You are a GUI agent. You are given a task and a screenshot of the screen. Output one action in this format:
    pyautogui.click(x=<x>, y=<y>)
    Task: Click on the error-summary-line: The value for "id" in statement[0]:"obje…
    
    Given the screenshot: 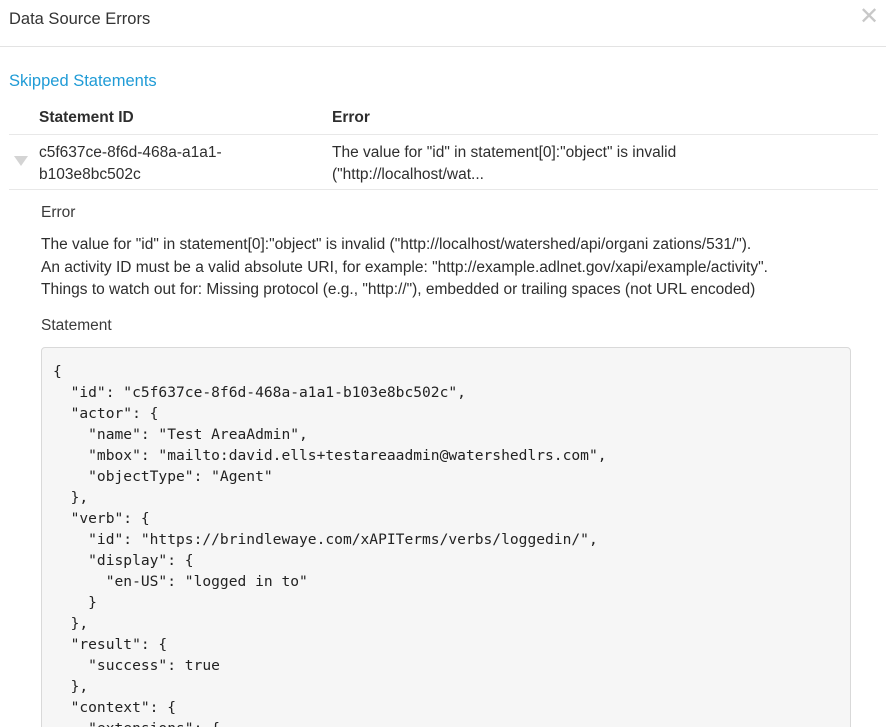 What is the action you would take?
    pyautogui.click(x=504, y=152)
    